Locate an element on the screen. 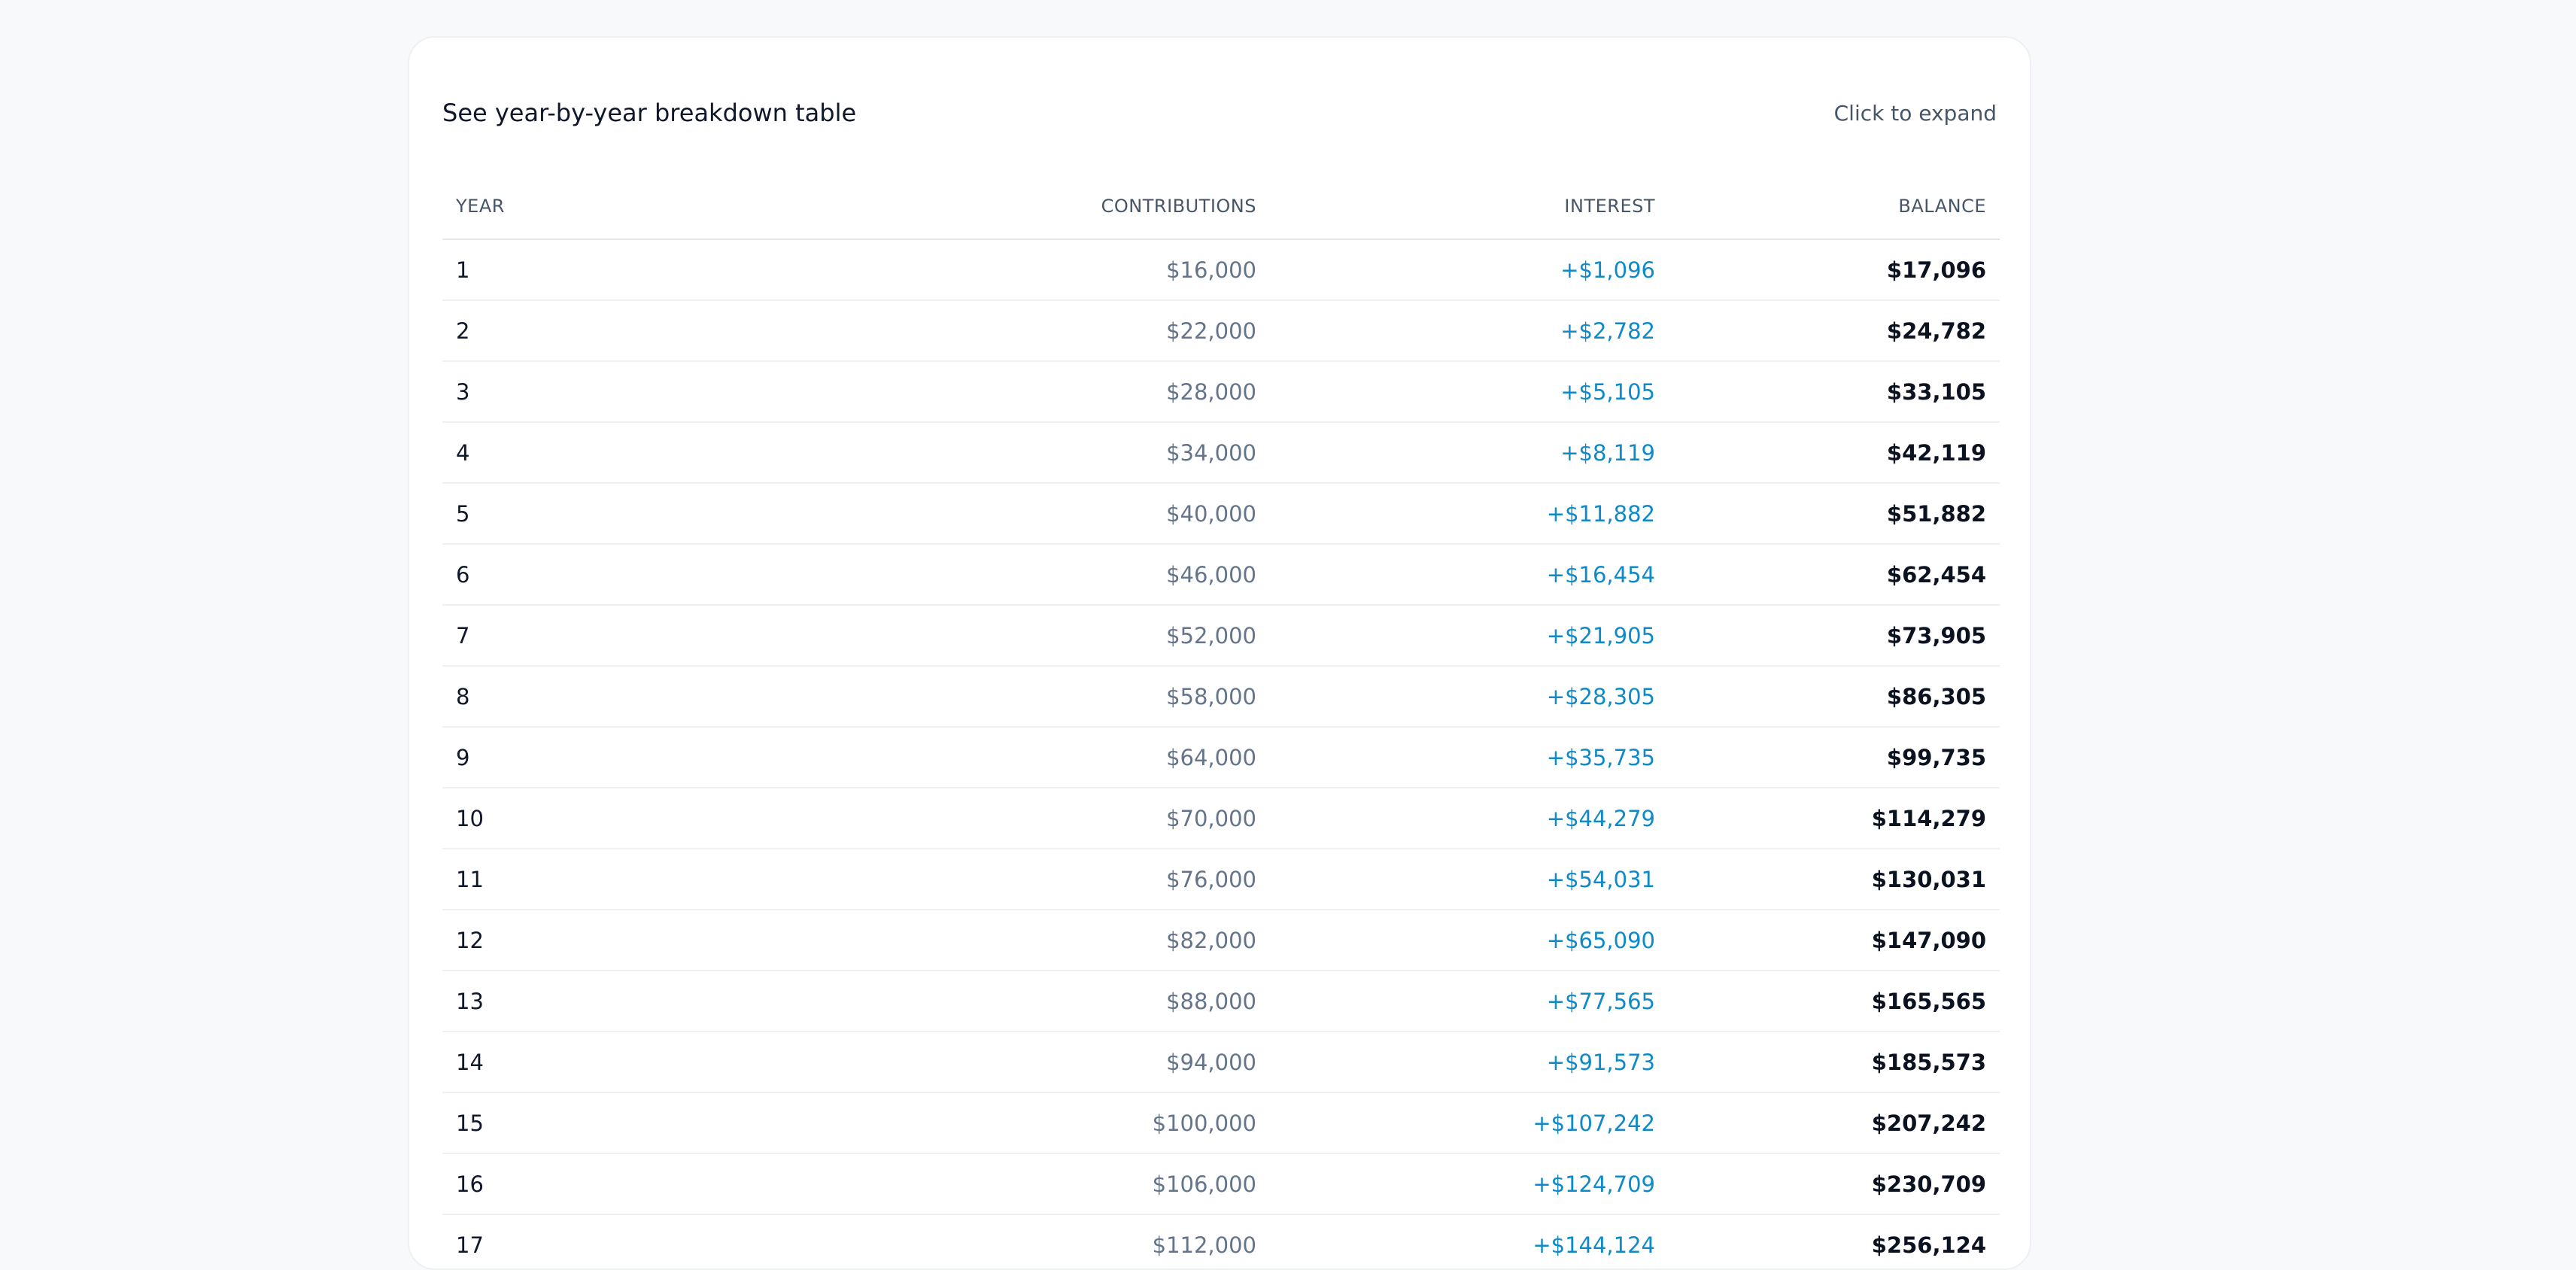  cell-interest: +$28,305 is located at coordinates (1470, 697).